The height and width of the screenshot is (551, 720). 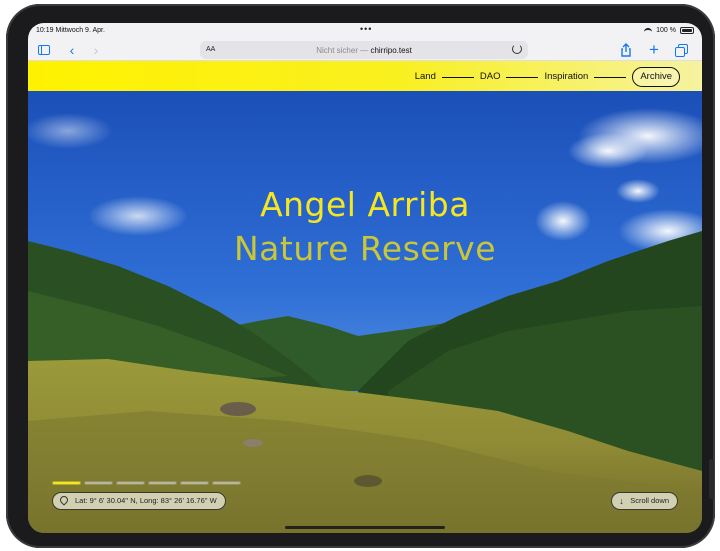 I want to click on not-secure-label: Nicht sicher —, so click(x=342, y=50).